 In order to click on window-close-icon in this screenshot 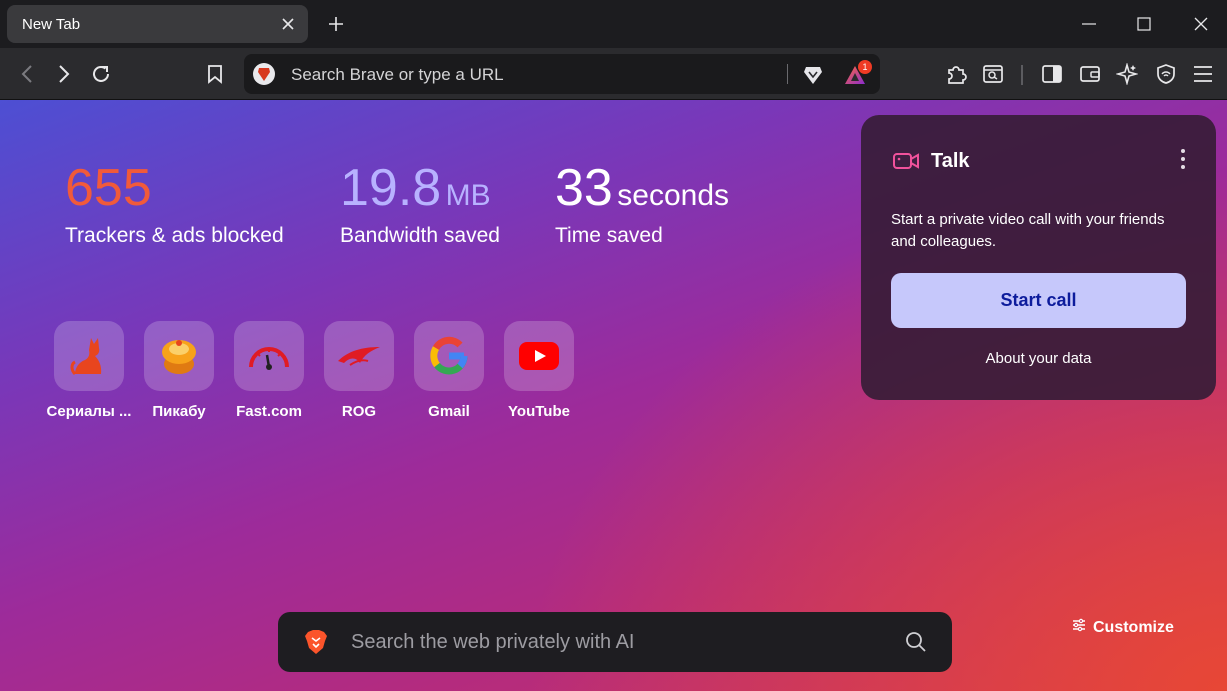, I will do `click(1201, 24)`.